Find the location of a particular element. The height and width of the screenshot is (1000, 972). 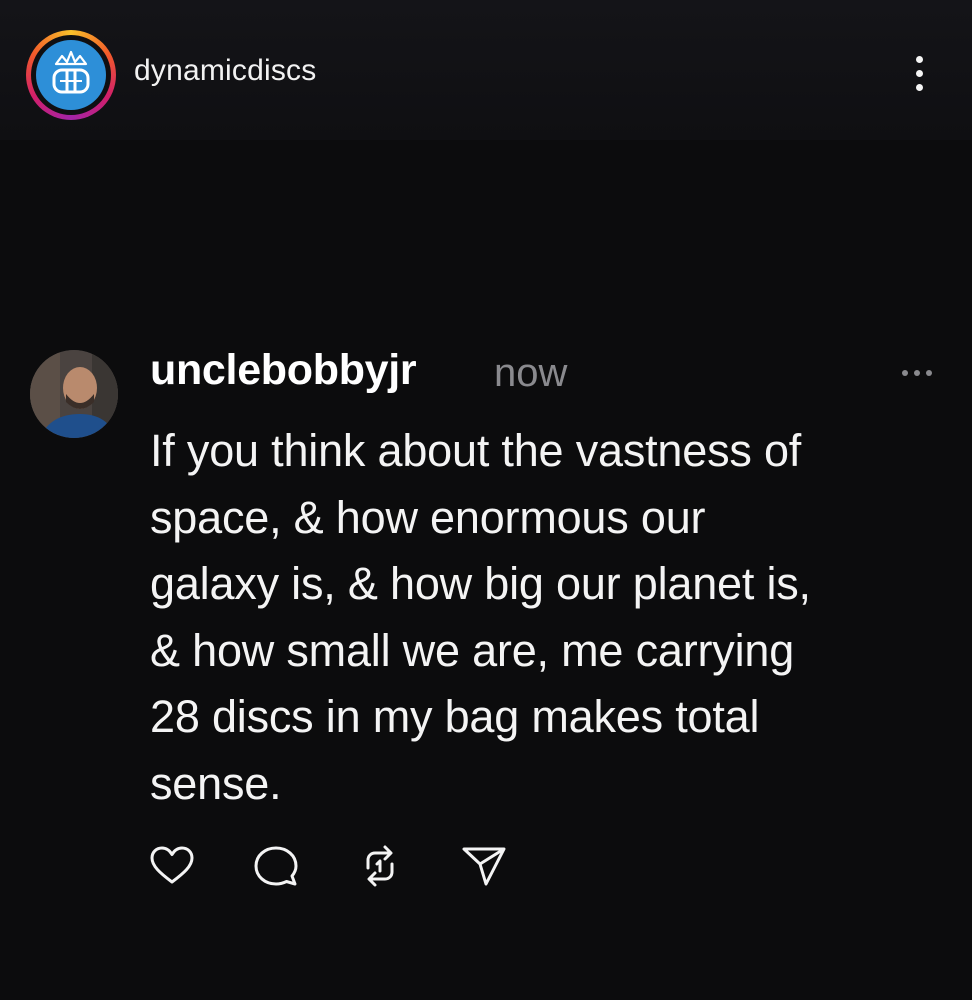

account-avatar is located at coordinates (71, 75).